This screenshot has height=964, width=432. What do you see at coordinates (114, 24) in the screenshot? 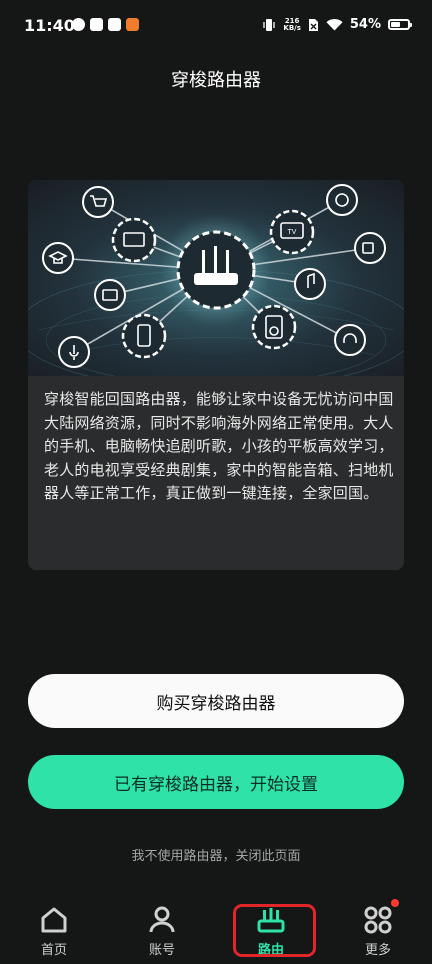
I see `mail-notification-icon` at bounding box center [114, 24].